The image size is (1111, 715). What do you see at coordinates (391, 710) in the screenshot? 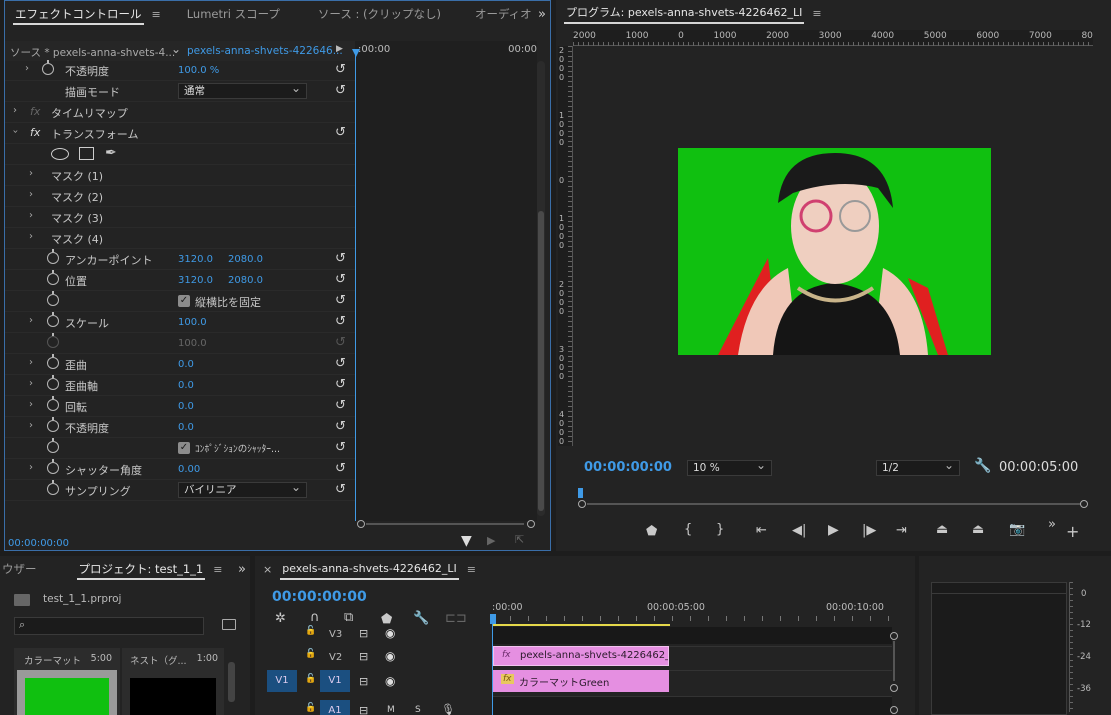
I see `mute-button: M` at bounding box center [391, 710].